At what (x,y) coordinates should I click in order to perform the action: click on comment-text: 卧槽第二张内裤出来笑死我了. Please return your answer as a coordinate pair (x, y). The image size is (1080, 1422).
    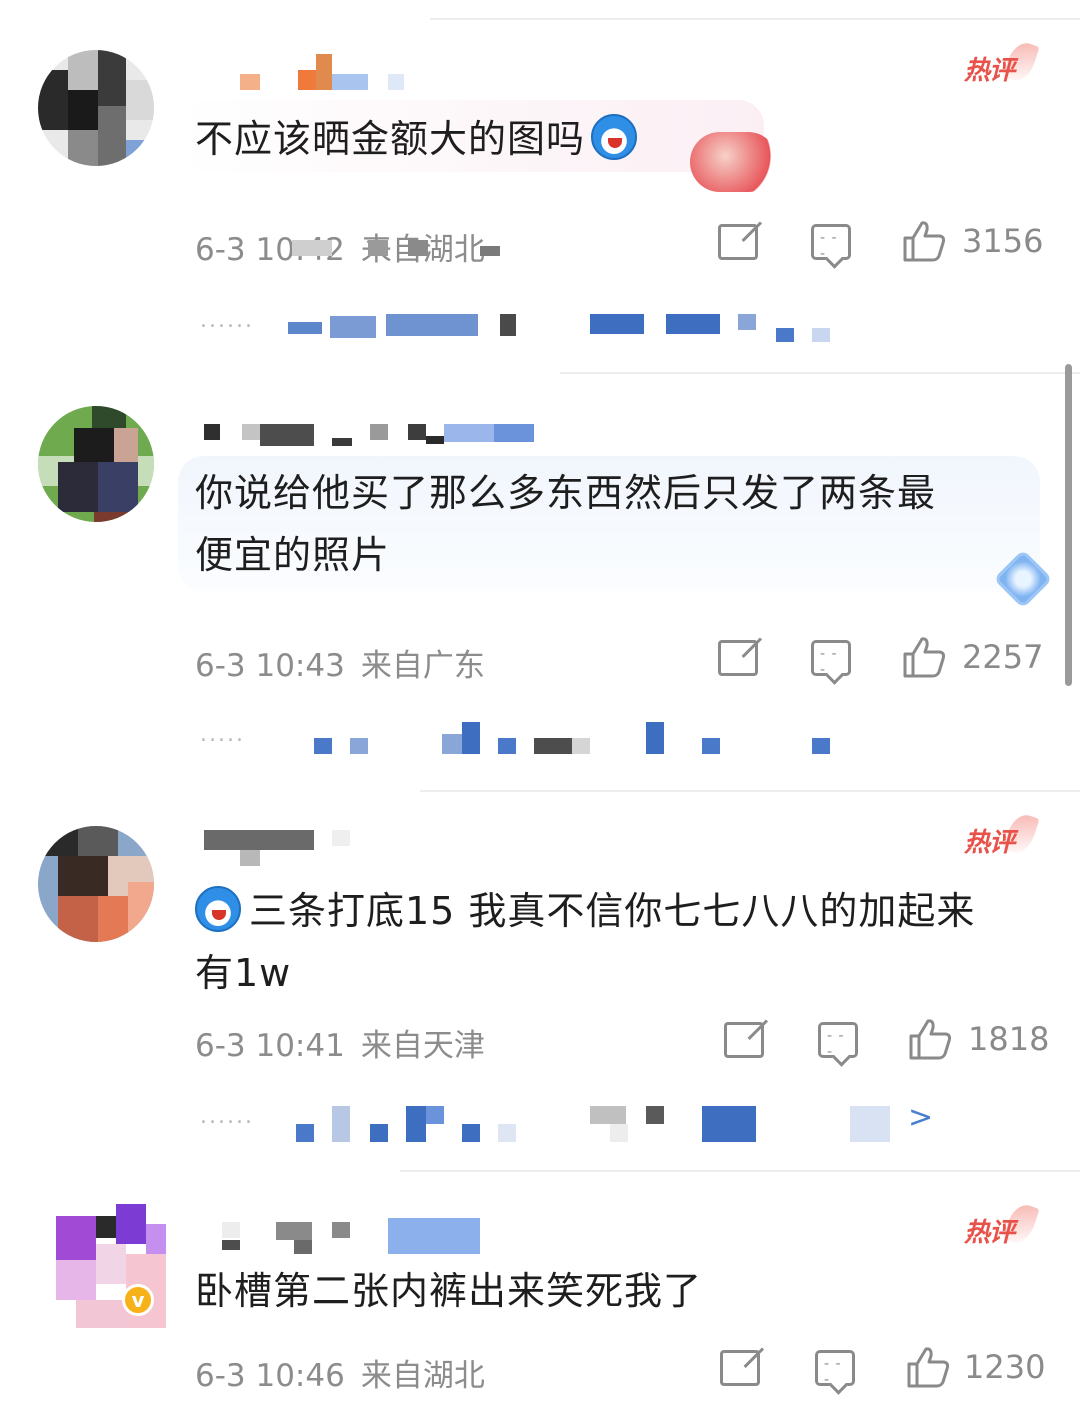
    Looking at the image, I should click on (449, 1291).